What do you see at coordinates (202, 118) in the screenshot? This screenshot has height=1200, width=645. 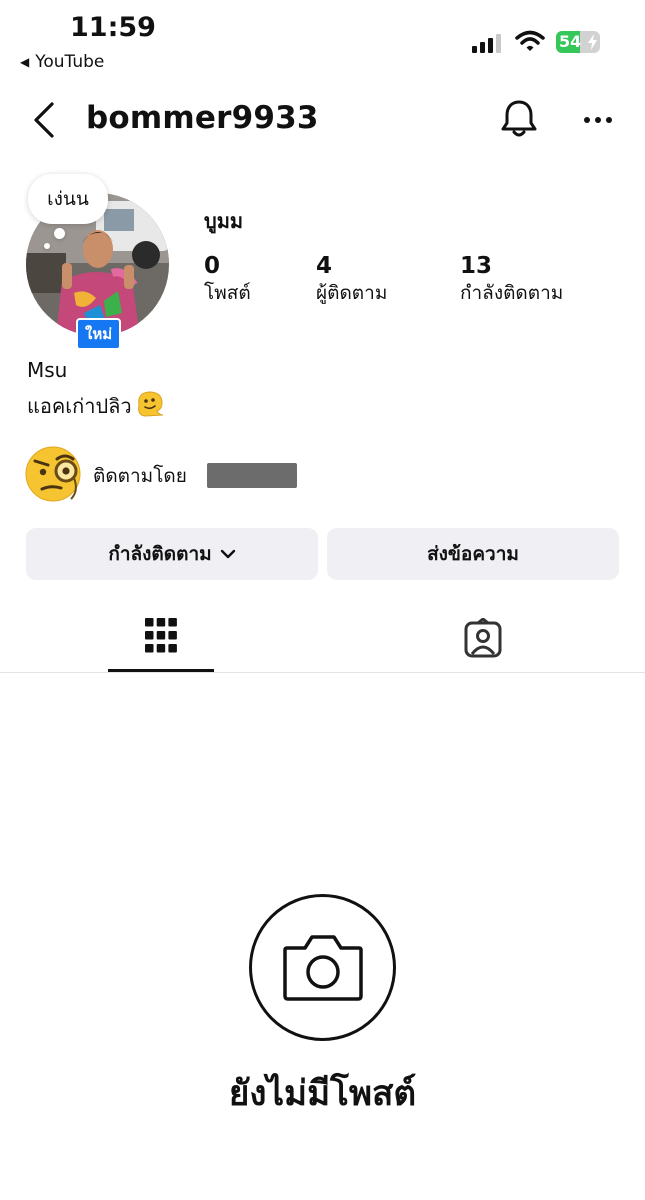 I see `profile-username: bommer9933` at bounding box center [202, 118].